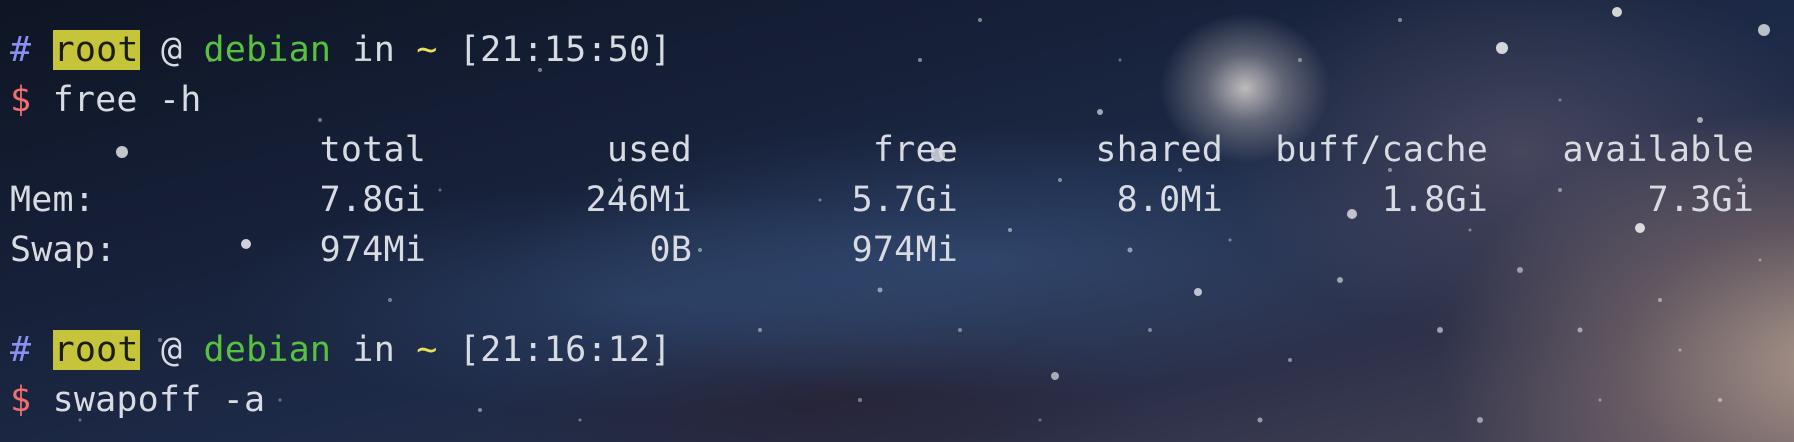 This screenshot has height=442, width=1794. Describe the element at coordinates (1159, 150) in the screenshot. I see `header-shared: shared` at that location.